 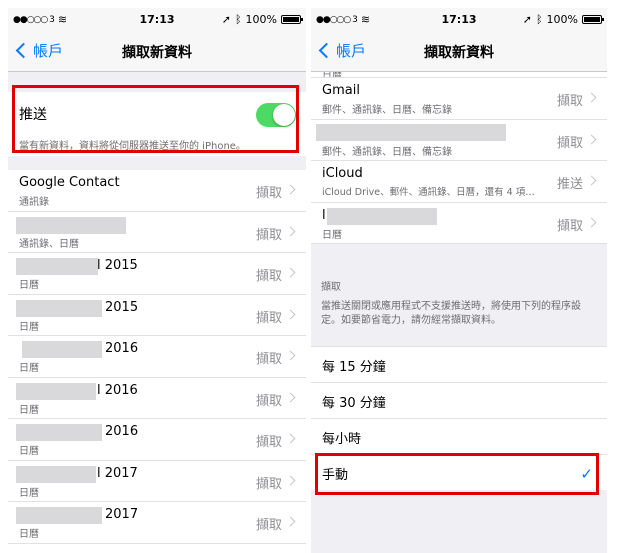 I want to click on account-row: l 2017 日曆 擷取, so click(x=157, y=481).